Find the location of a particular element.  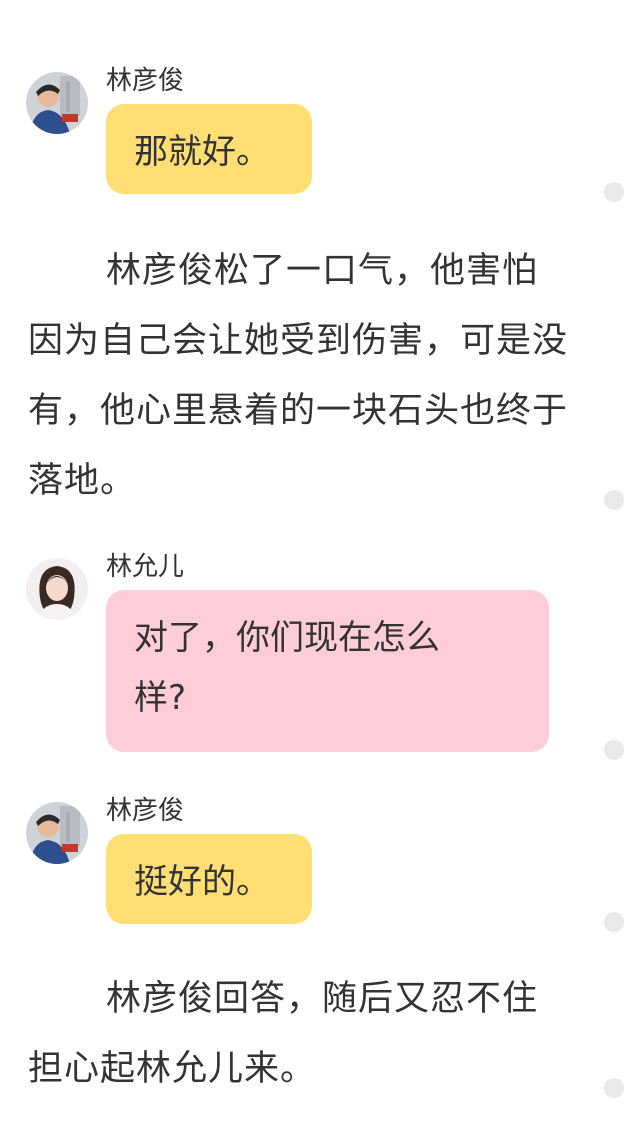

avatar-lin-yuner is located at coordinates (57, 589).